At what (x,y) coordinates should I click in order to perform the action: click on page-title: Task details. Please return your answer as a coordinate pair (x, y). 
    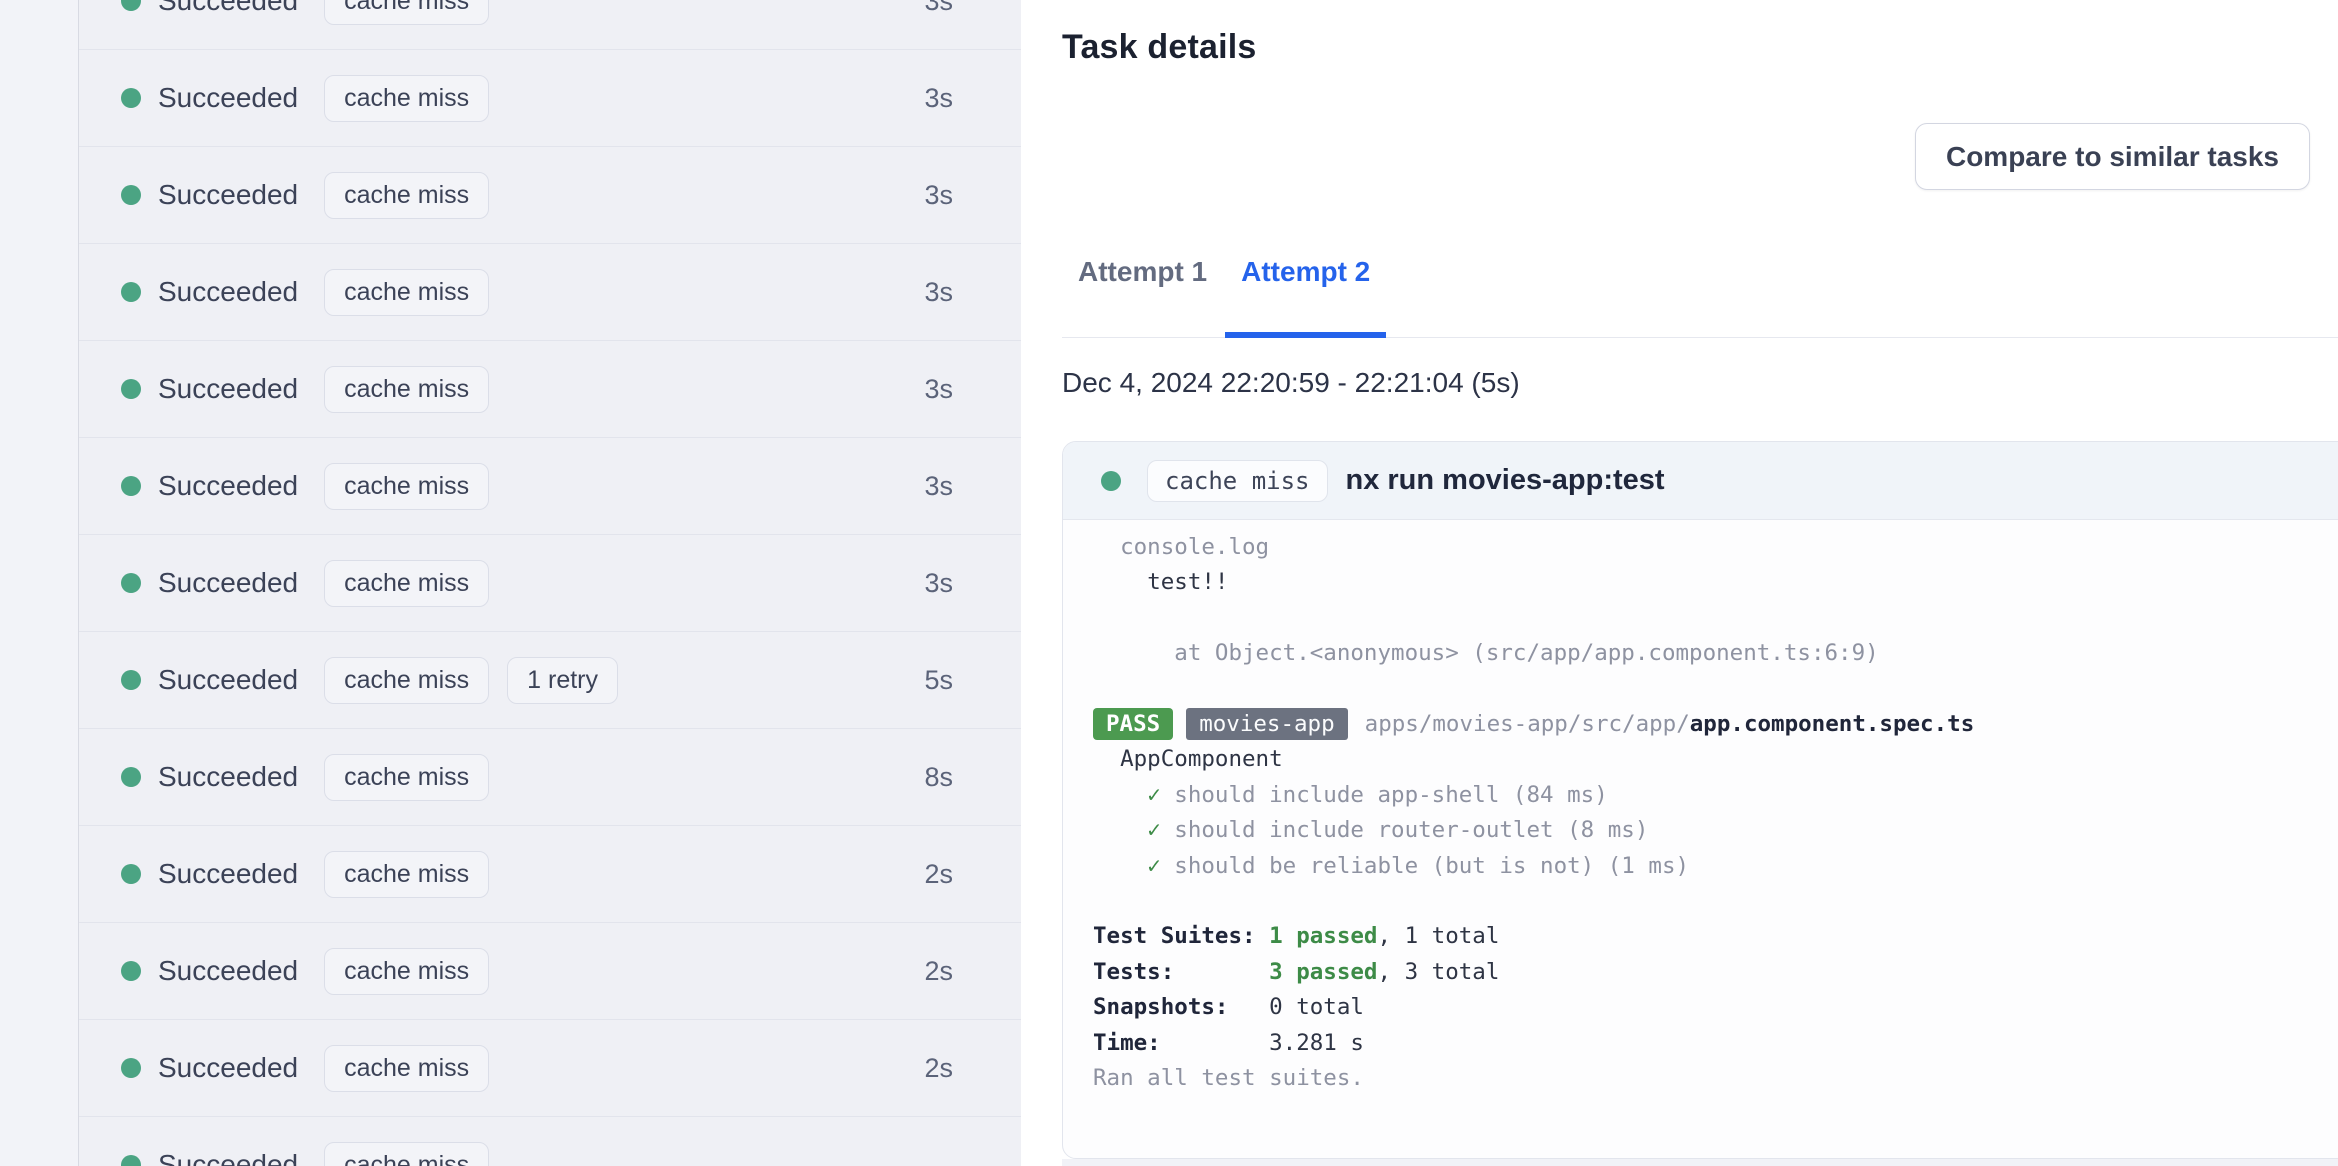
    Looking at the image, I should click on (1159, 47).